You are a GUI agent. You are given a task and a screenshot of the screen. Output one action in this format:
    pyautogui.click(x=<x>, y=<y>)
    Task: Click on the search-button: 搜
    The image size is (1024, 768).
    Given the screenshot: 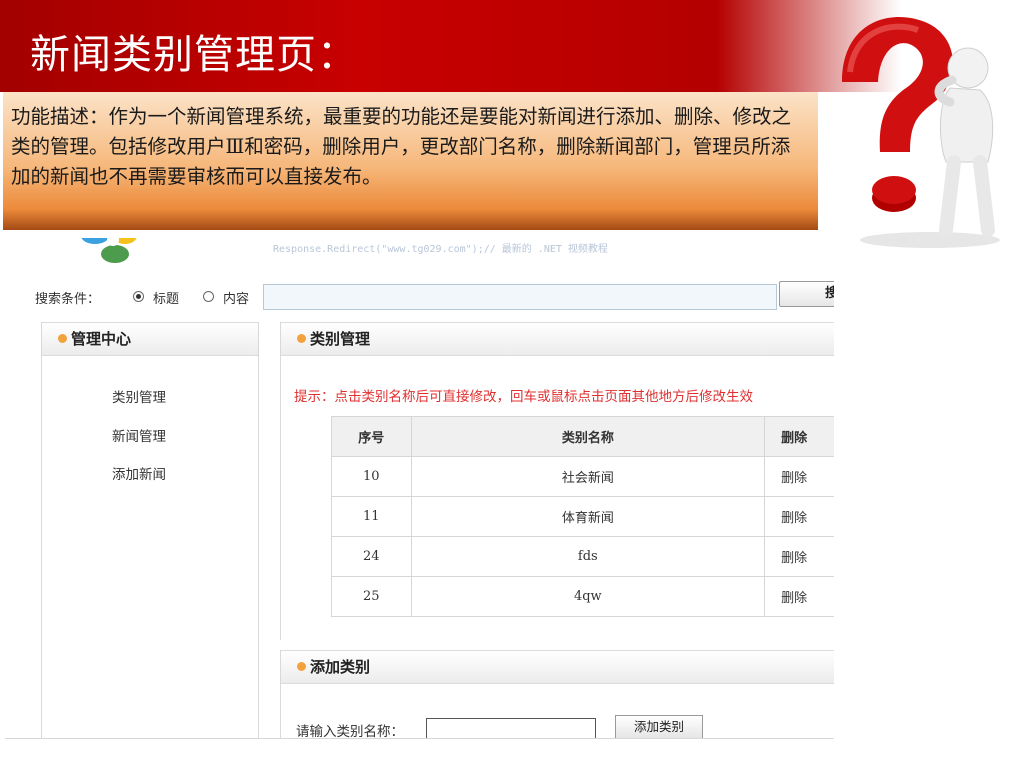 What is the action you would take?
    pyautogui.click(x=806, y=294)
    